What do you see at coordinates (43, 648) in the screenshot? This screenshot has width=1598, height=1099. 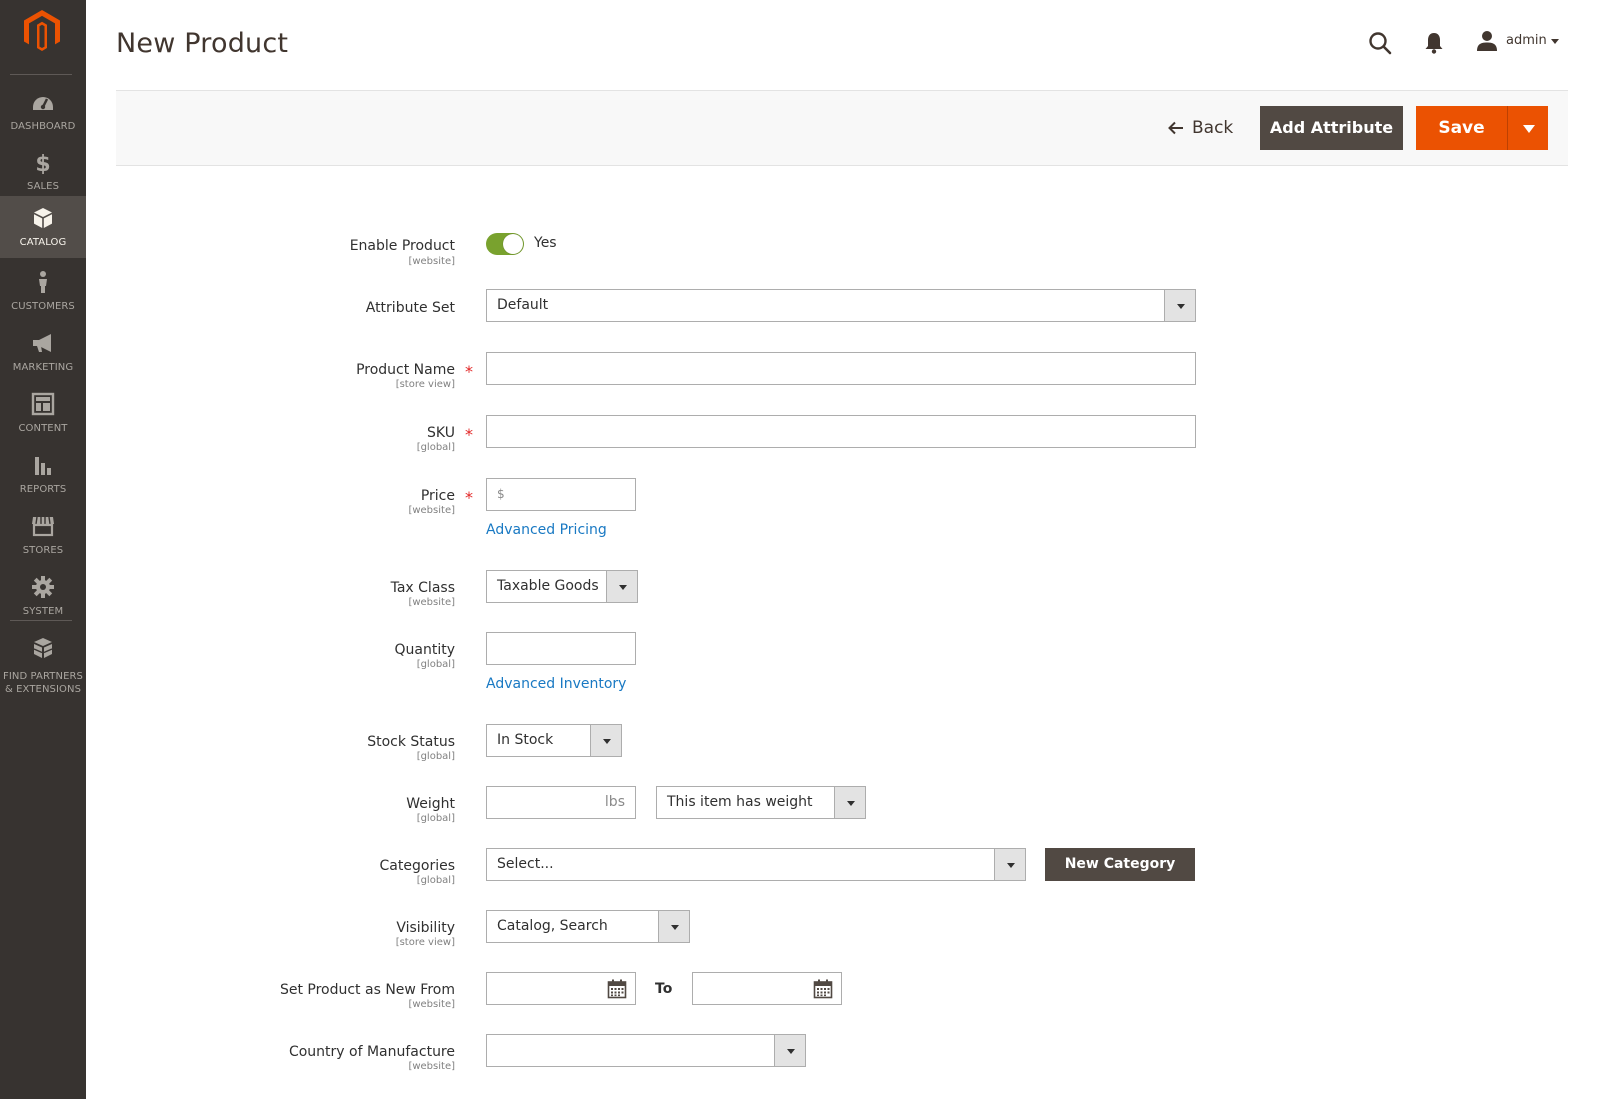 I see `blocks-icon` at bounding box center [43, 648].